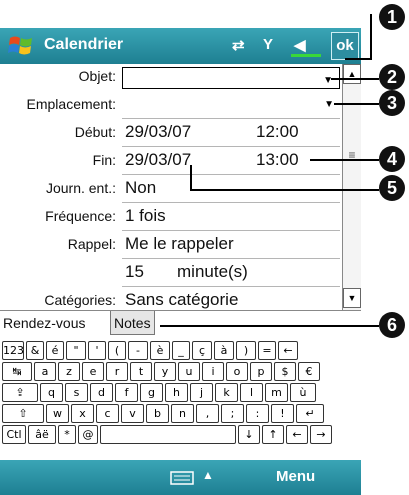  I want to click on volume-icon: ◀, so click(300, 45).